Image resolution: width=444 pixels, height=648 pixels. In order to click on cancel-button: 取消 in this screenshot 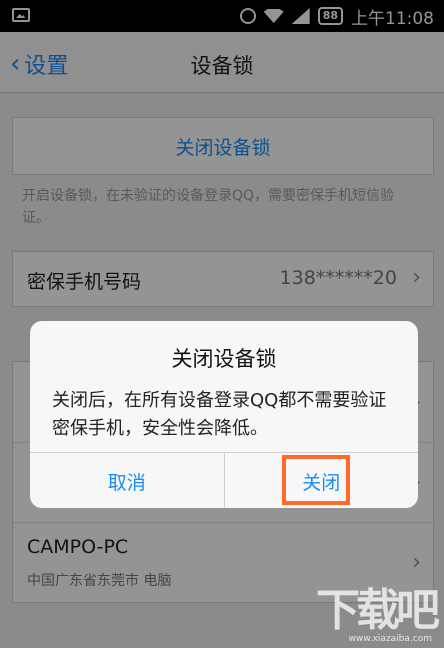, I will do `click(127, 480)`.